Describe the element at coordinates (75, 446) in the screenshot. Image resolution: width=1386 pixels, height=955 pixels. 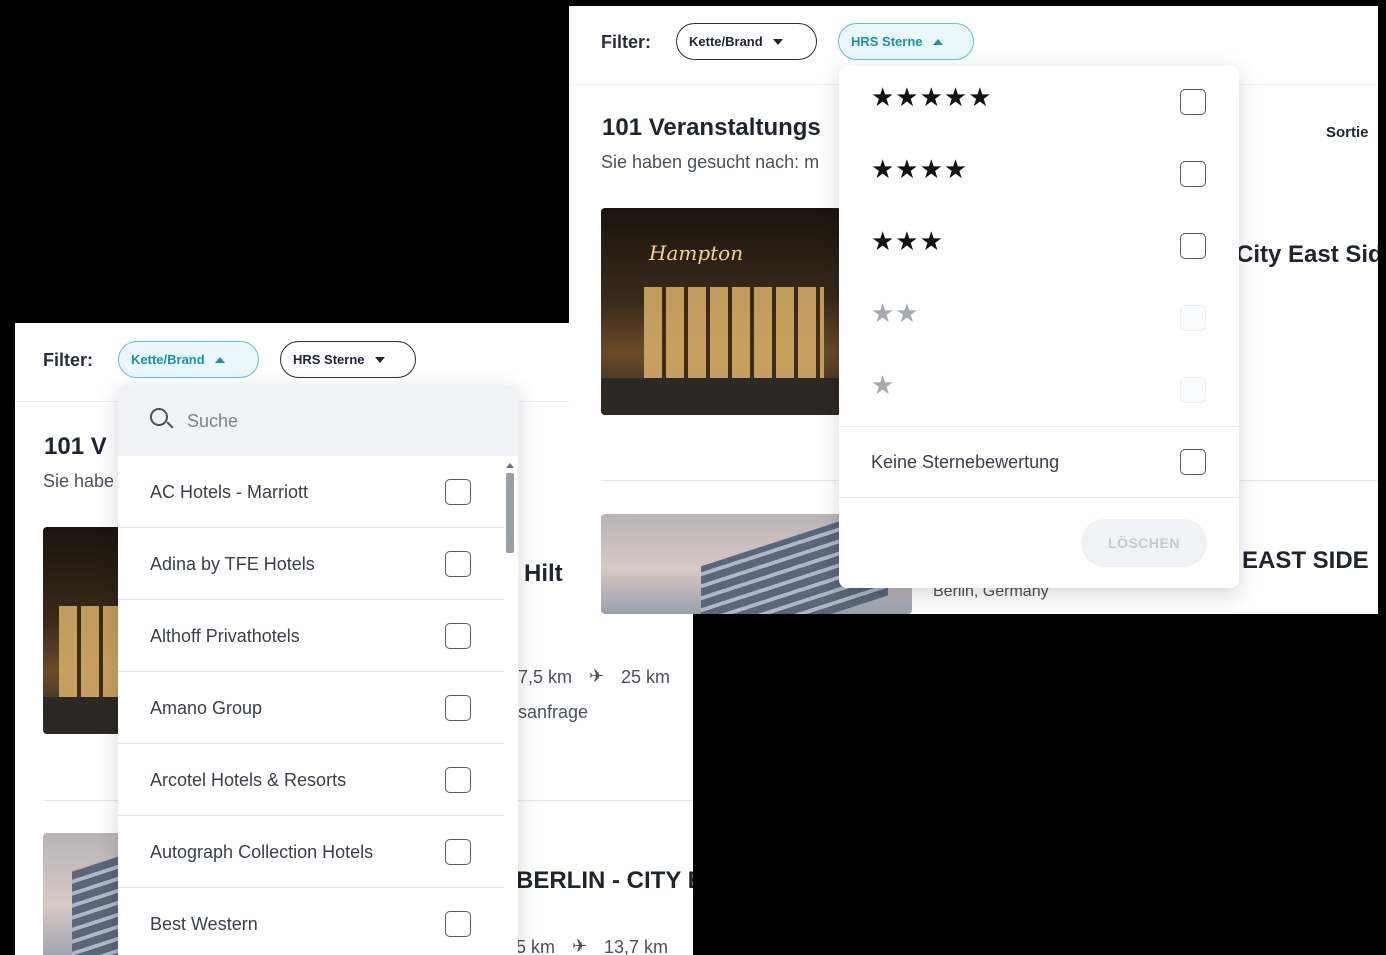
I see `results-title: 101 V` at that location.